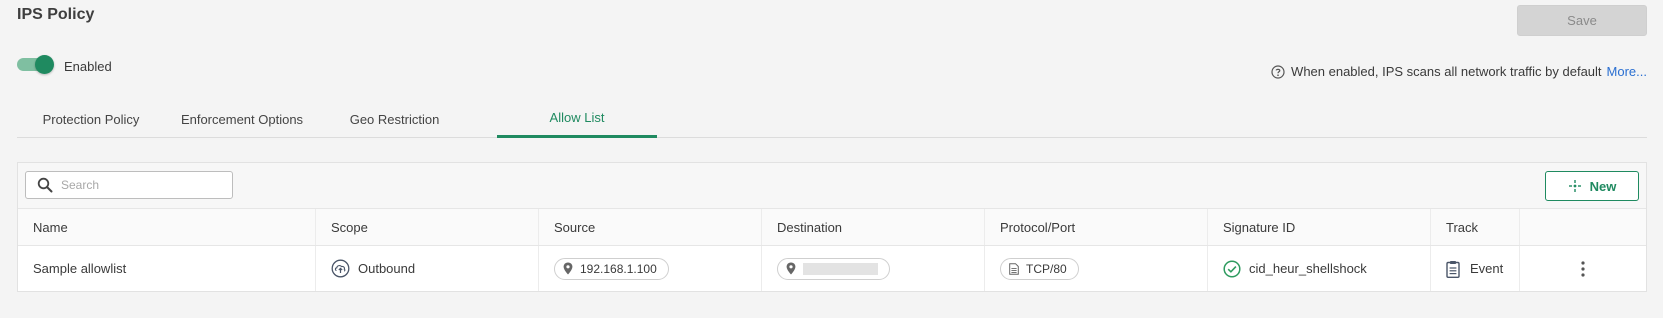  I want to click on column-header-name: Name, so click(167, 227).